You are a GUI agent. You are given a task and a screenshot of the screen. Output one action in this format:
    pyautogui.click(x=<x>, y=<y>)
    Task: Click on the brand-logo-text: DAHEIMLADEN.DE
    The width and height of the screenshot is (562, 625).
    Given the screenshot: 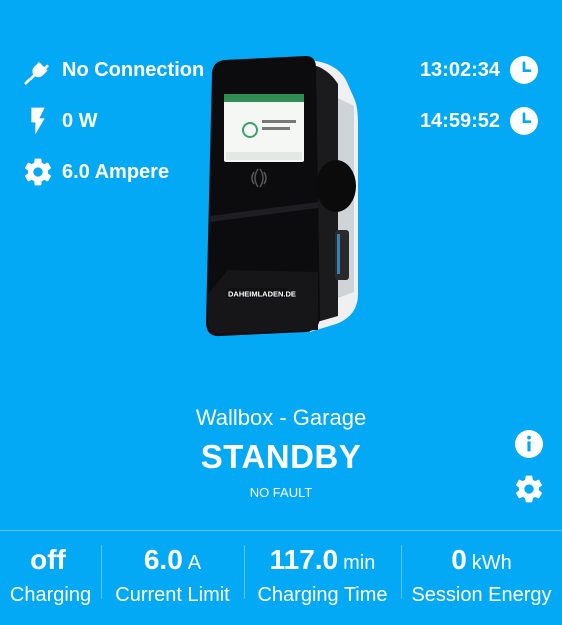 What is the action you would take?
    pyautogui.click(x=262, y=294)
    